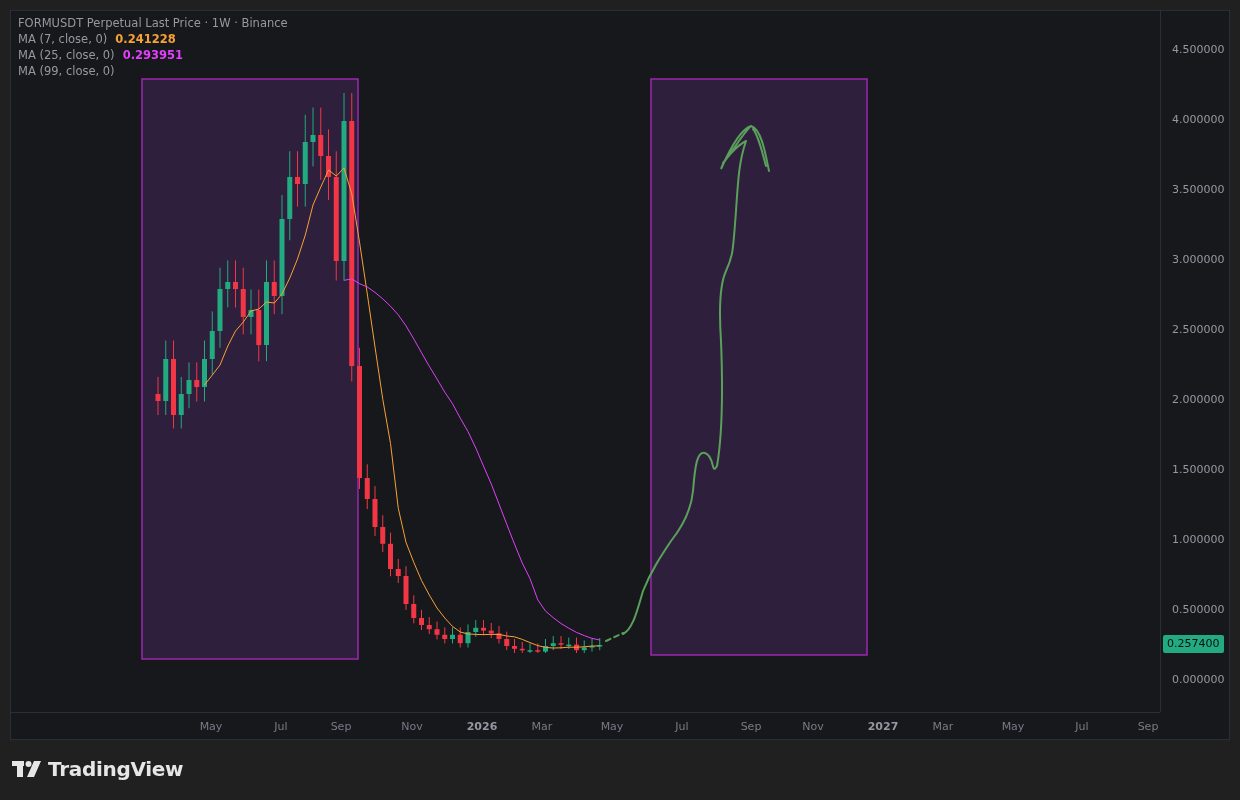 Image resolution: width=1240 pixels, height=800 pixels. Describe the element at coordinates (27, 769) in the screenshot. I see `logo-icon` at that location.